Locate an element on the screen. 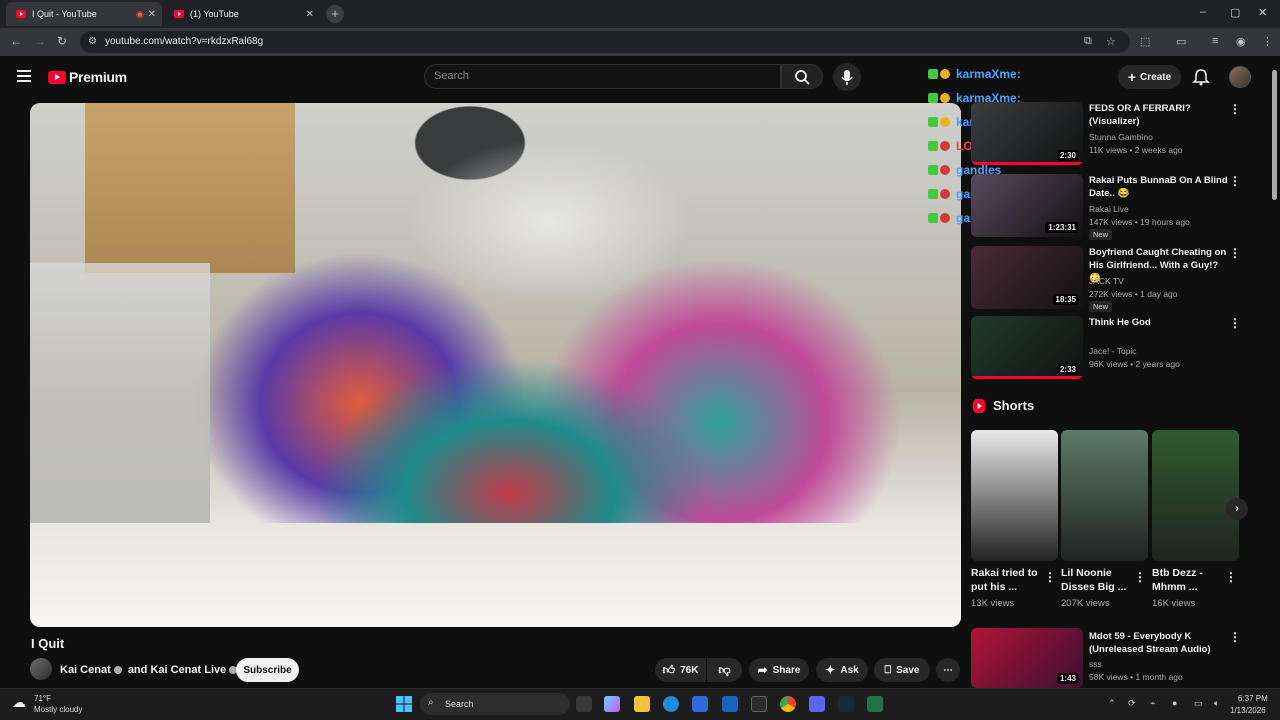 This screenshot has height=720, width=1280. windows-start-icon is located at coordinates (404, 704).